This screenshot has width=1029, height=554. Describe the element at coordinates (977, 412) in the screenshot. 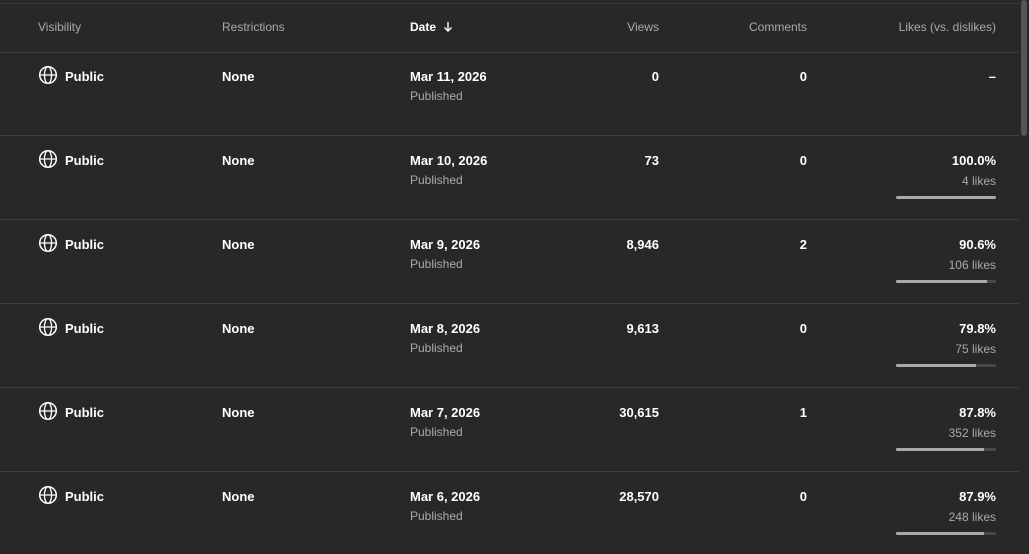

I see `likes-percent: 87.8%` at that location.